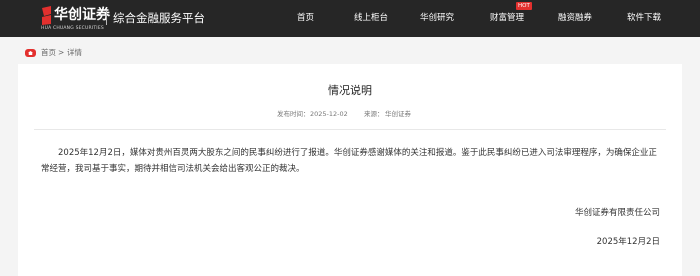  Describe the element at coordinates (74, 52) in the screenshot. I see `breadcrumb-current: 详情` at that location.